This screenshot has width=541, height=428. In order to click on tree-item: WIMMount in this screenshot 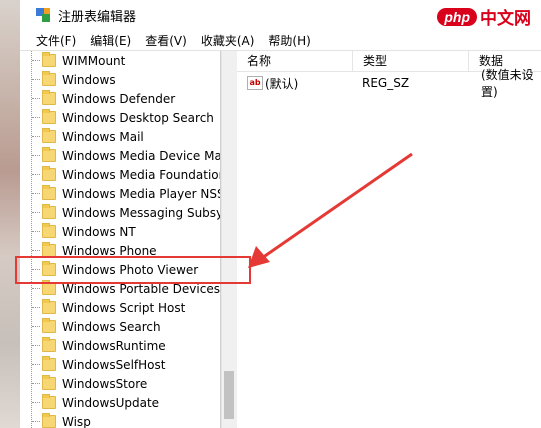, I will do `click(78, 60)`.